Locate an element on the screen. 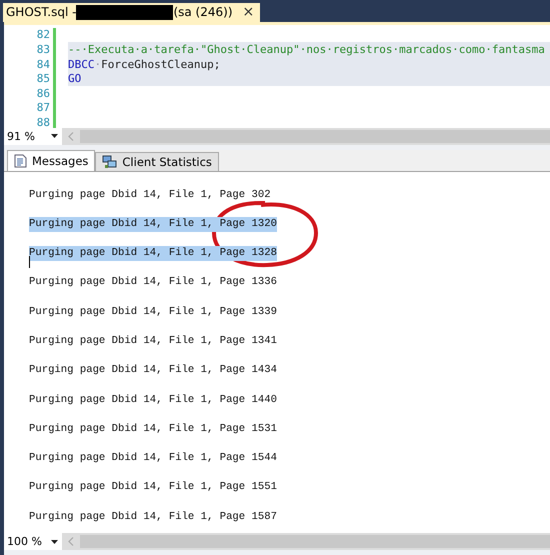 The width and height of the screenshot is (550, 555). tab-title: (sa (246)) is located at coordinates (203, 12).